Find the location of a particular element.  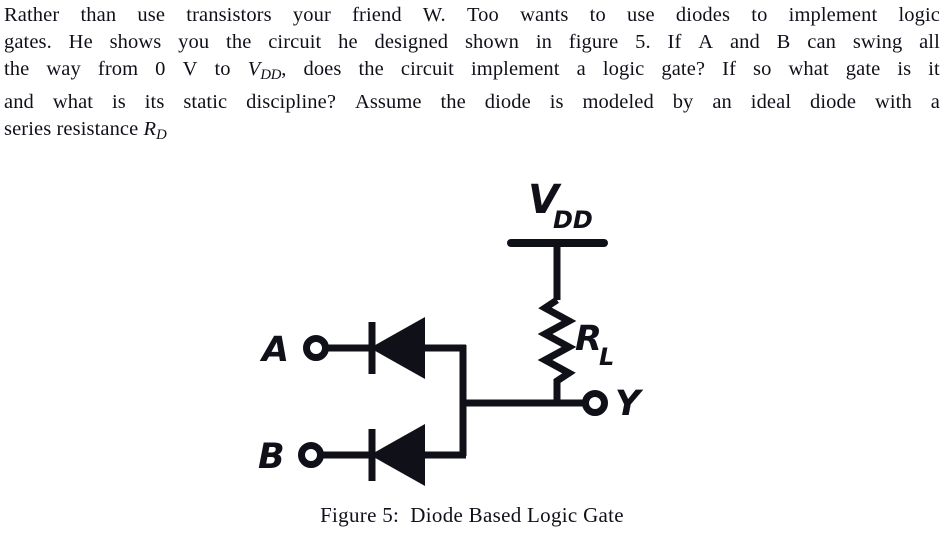

figure-caption-label: Figure 5: is located at coordinates (360, 515).